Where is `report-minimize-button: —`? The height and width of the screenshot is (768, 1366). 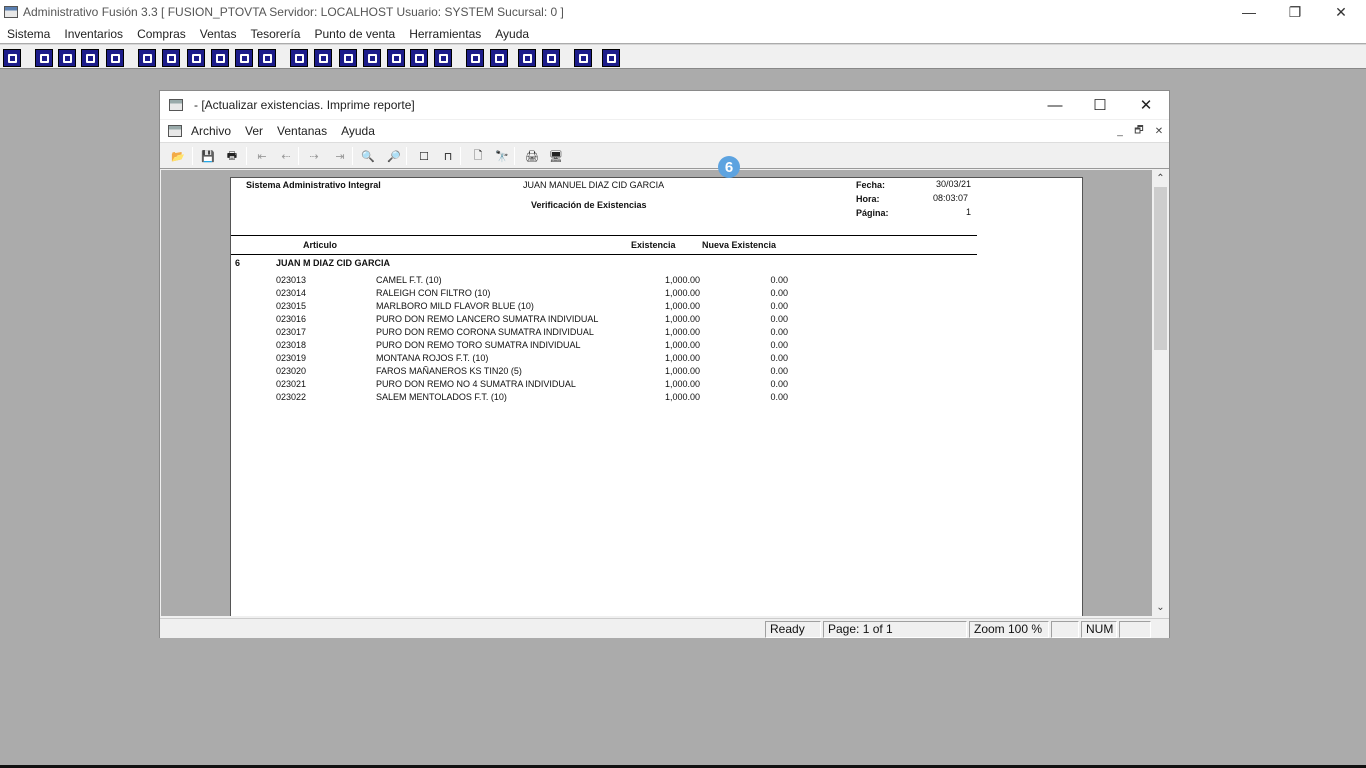 report-minimize-button: — is located at coordinates (1055, 105).